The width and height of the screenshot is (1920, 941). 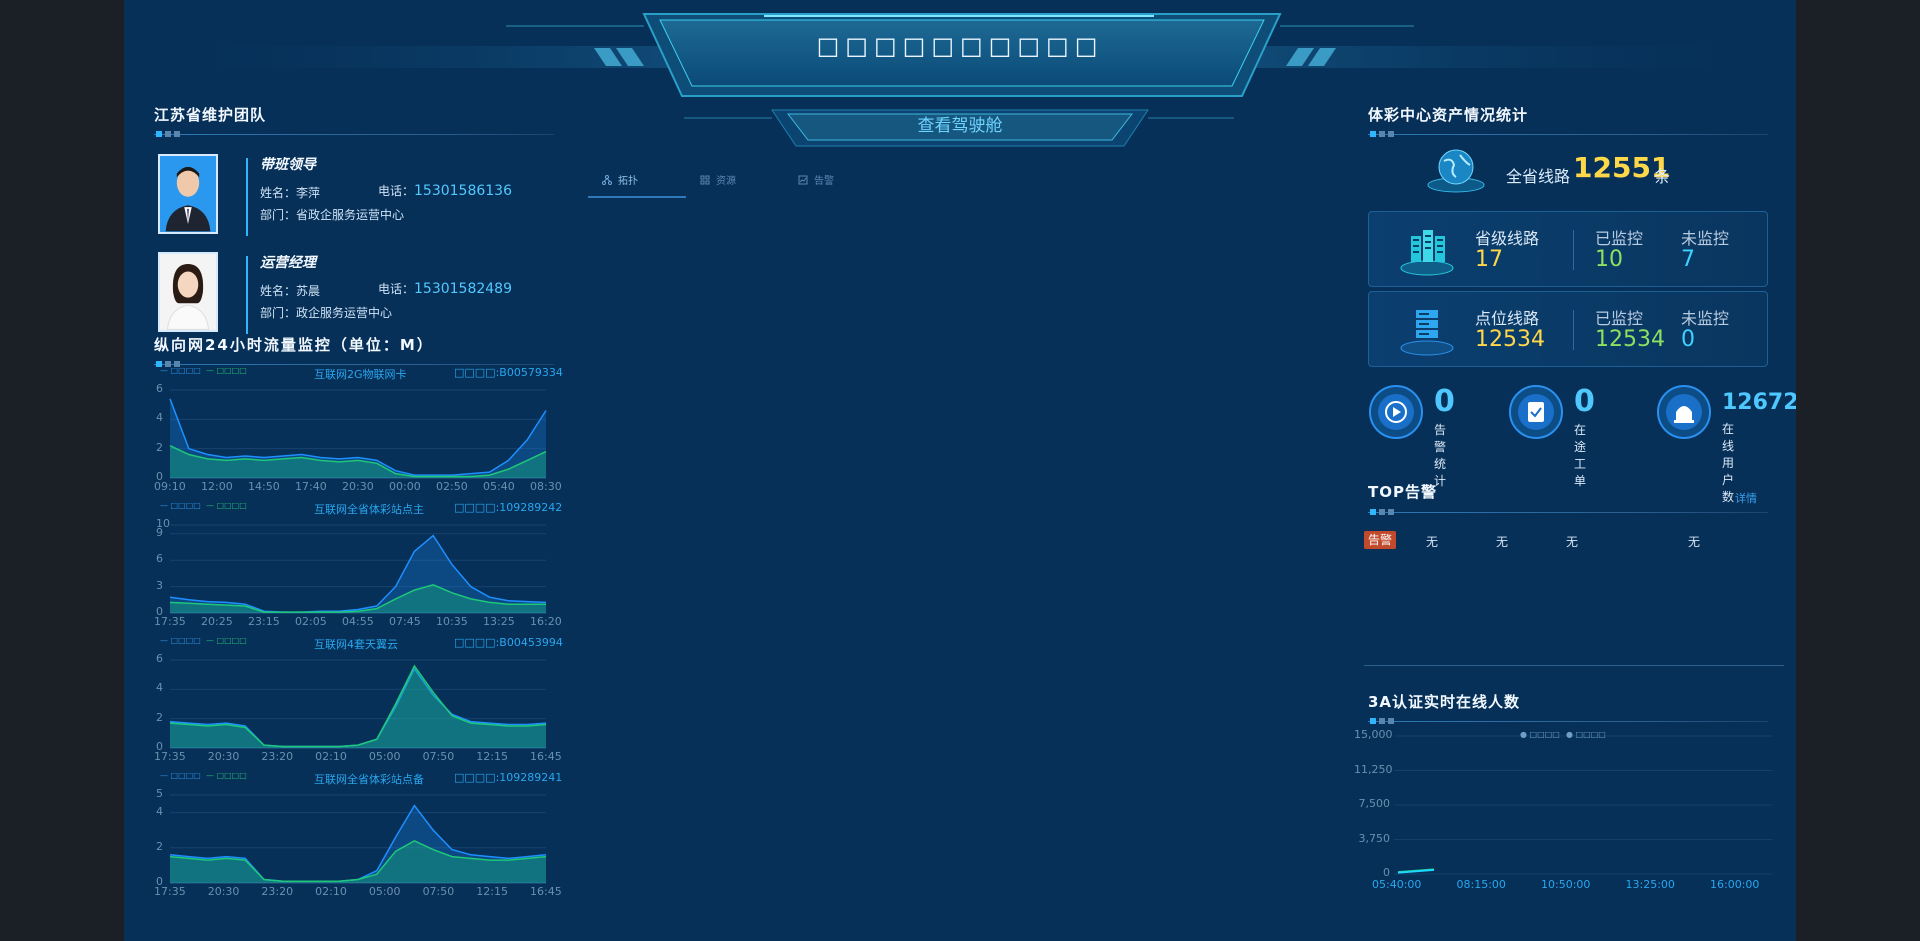 What do you see at coordinates (1688, 339) in the screenshot?
I see `site-unmonitored-value: 0` at bounding box center [1688, 339].